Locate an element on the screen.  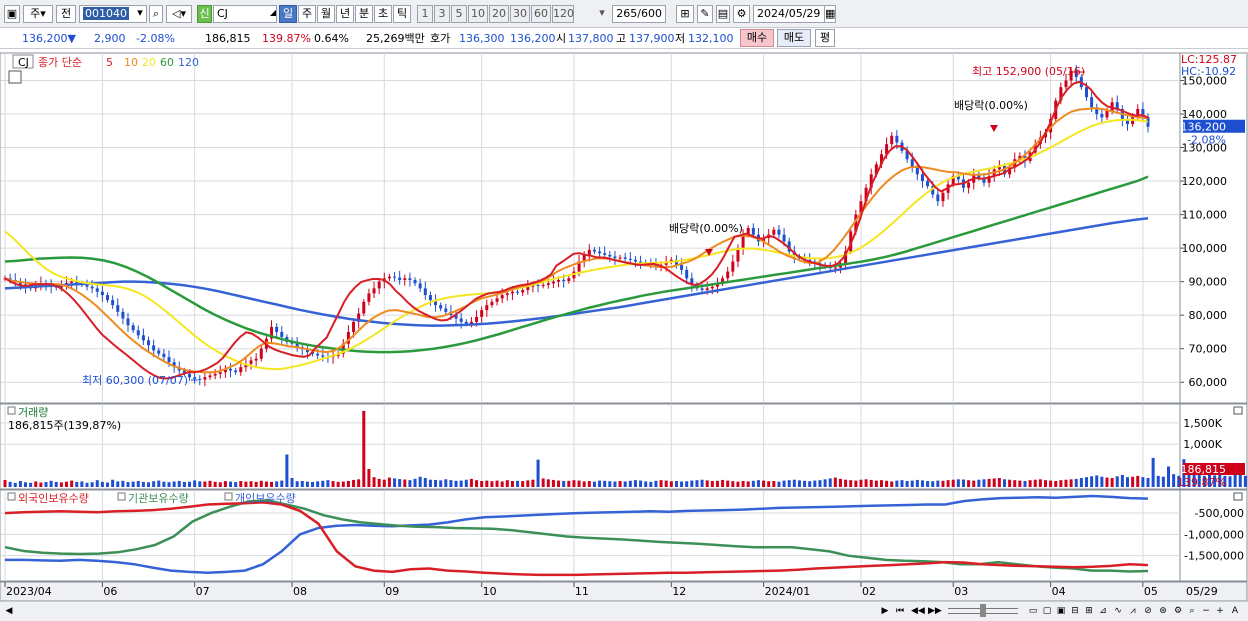
period-tab: 주 is located at coordinates (307, 14).